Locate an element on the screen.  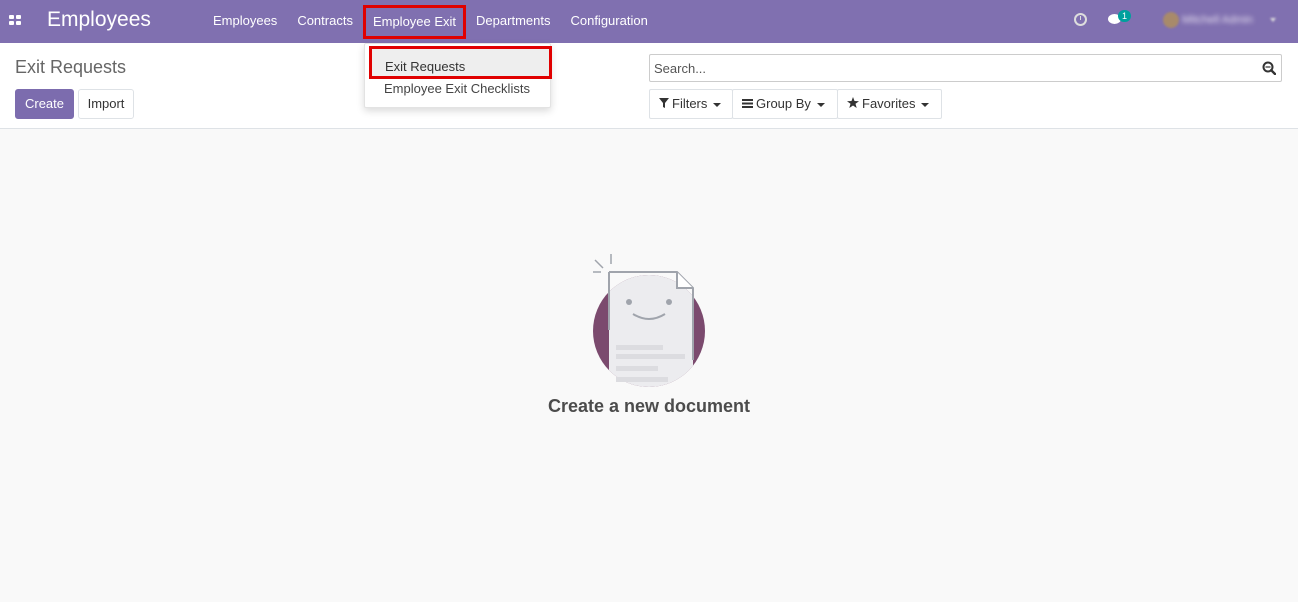
filter-icon is located at coordinates (664, 104).